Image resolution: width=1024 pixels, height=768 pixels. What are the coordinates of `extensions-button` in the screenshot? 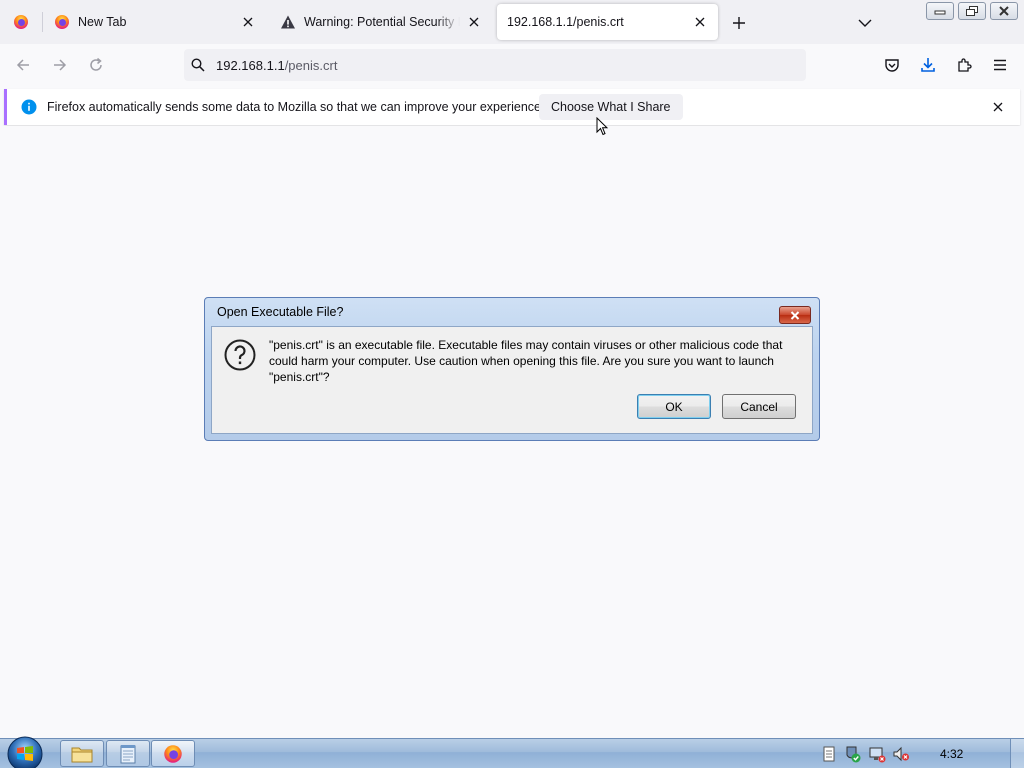 It's located at (964, 65).